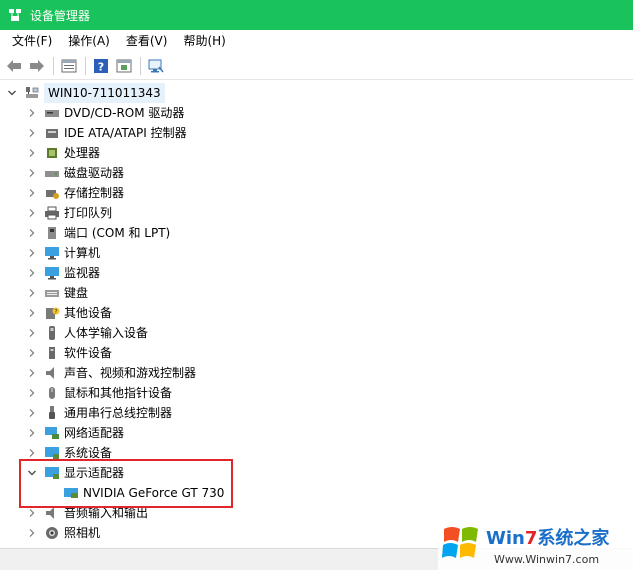 The height and width of the screenshot is (573, 633). Describe the element at coordinates (69, 353) in the screenshot. I see `tree-category-item: 软件设备` at that location.